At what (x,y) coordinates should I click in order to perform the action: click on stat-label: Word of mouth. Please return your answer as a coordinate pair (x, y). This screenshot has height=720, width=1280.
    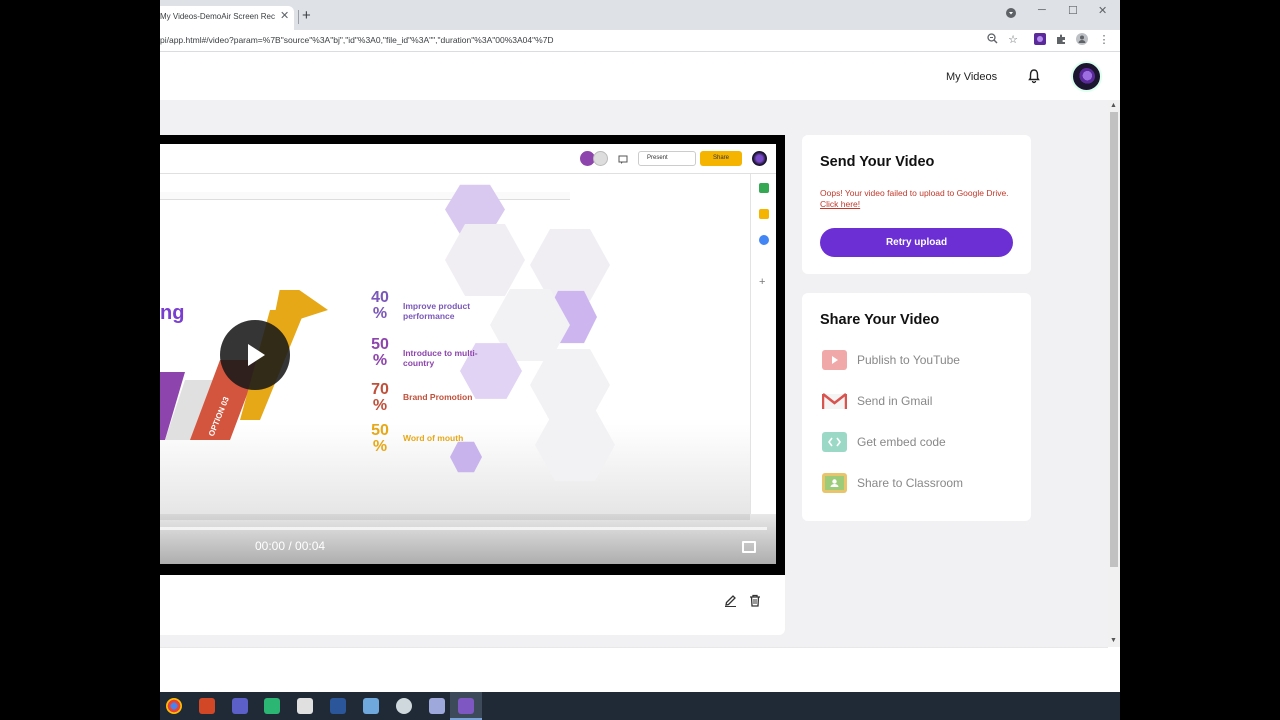
    Looking at the image, I should click on (433, 438).